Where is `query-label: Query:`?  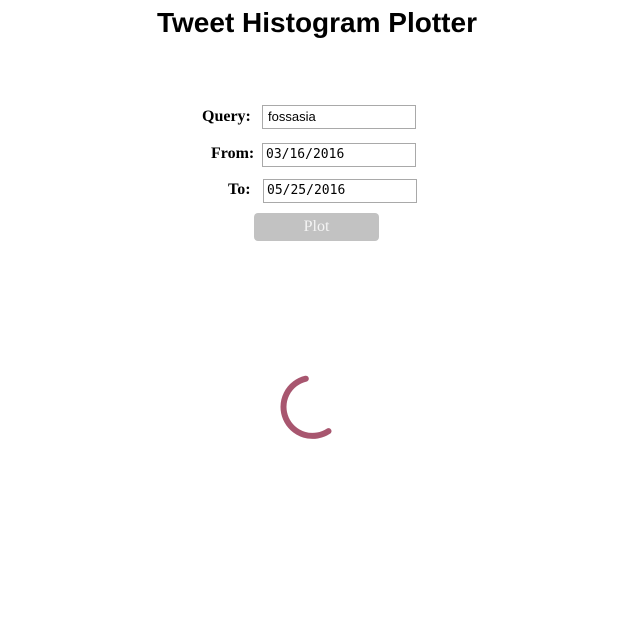 query-label: Query: is located at coordinates (226, 116).